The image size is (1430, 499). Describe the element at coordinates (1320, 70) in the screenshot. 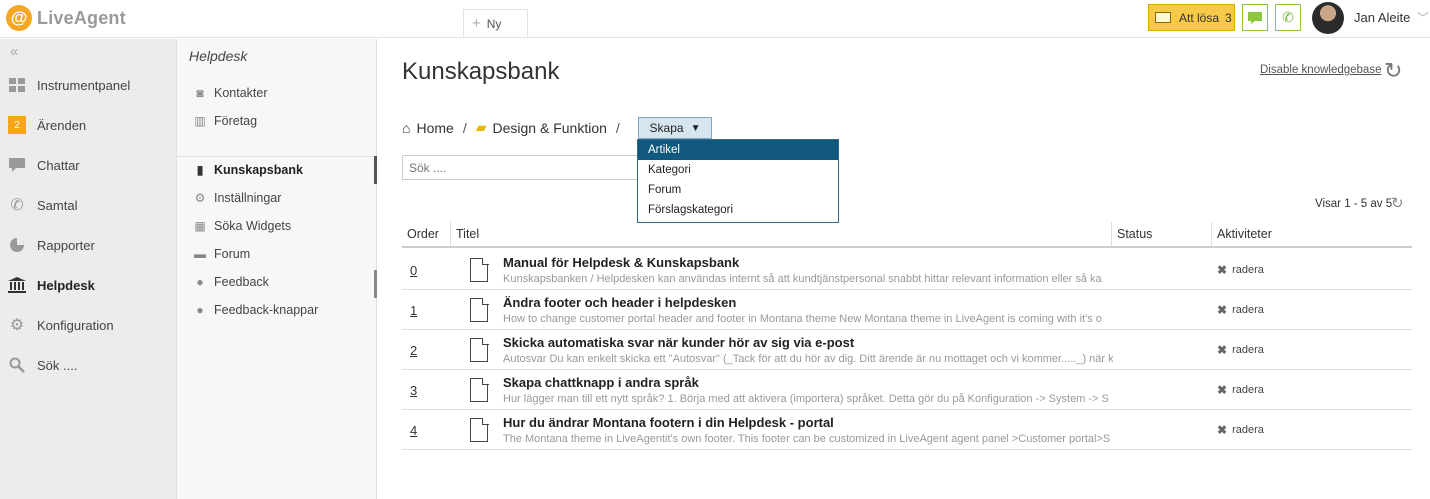

I see `disable-knowledgebase-link: Disable knowledgebase` at that location.